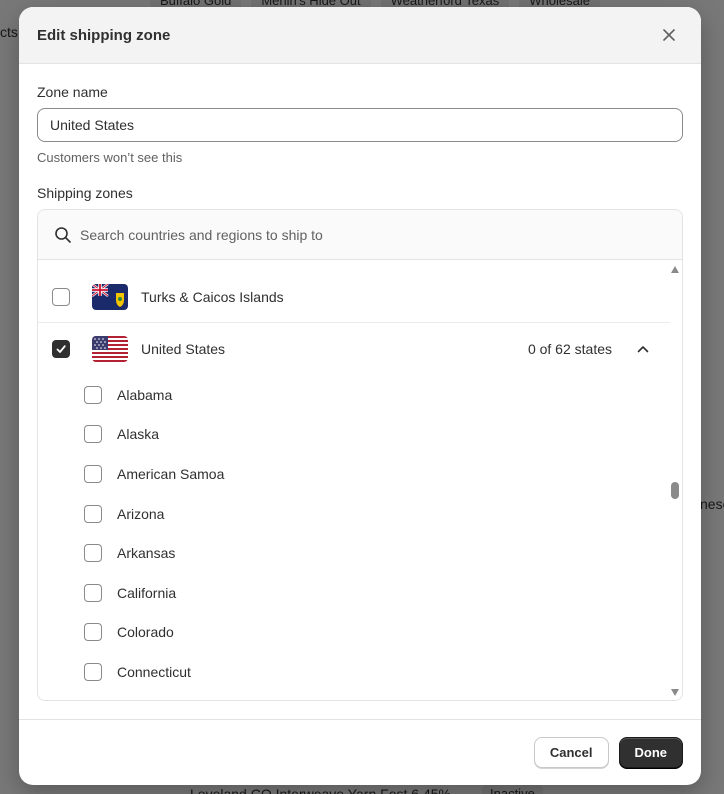  Describe the element at coordinates (110, 349) in the screenshot. I see `united-states-flag-icon` at that location.